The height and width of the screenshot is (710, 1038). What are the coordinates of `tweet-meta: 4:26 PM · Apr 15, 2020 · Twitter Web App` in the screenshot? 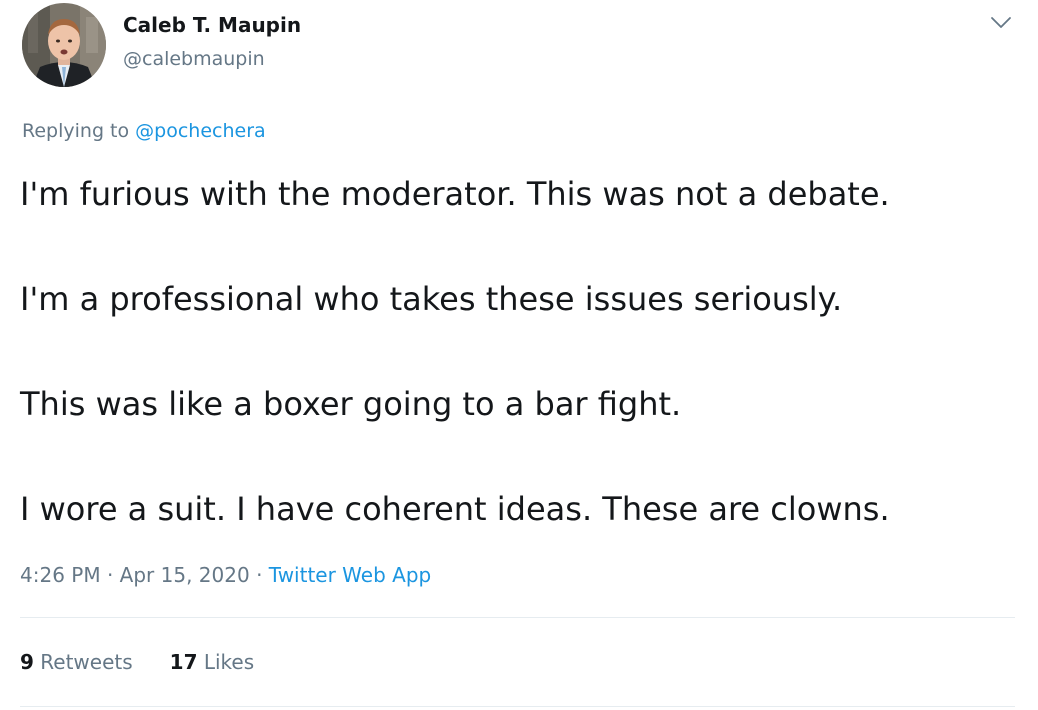 It's located at (225, 575).